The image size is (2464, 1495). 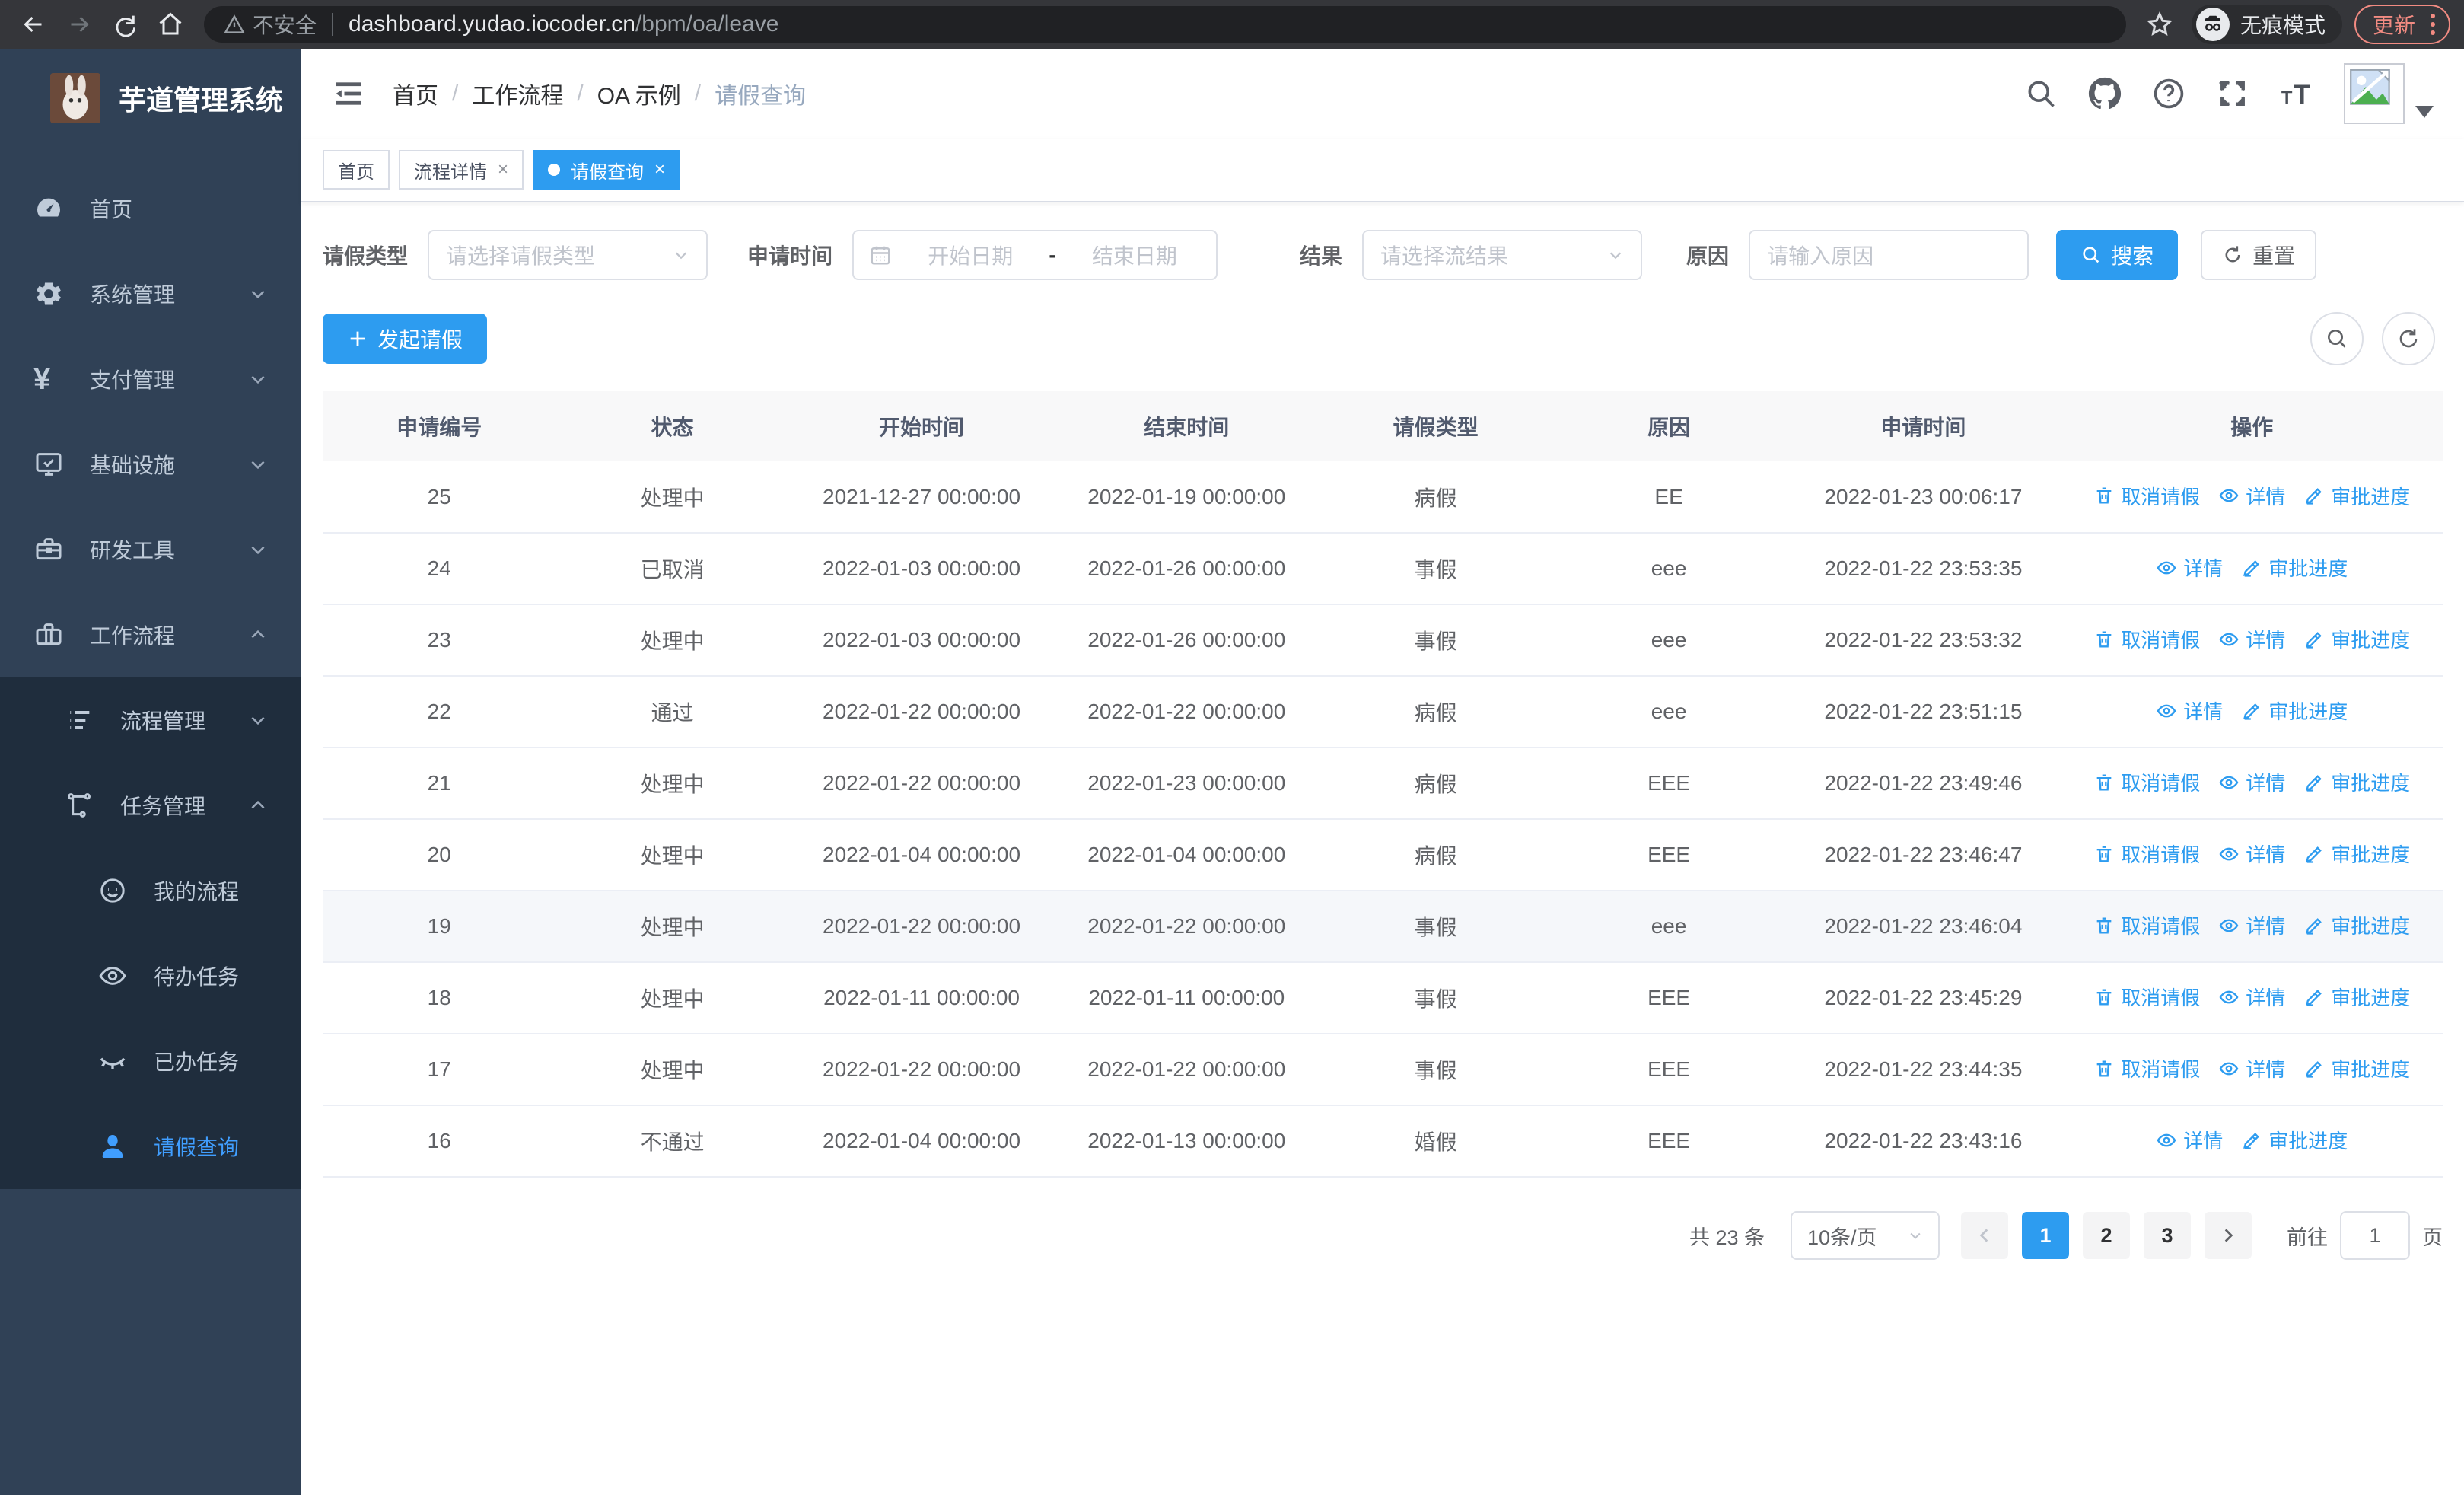 What do you see at coordinates (2167, 1235) in the screenshot?
I see `page-button-3: 3` at bounding box center [2167, 1235].